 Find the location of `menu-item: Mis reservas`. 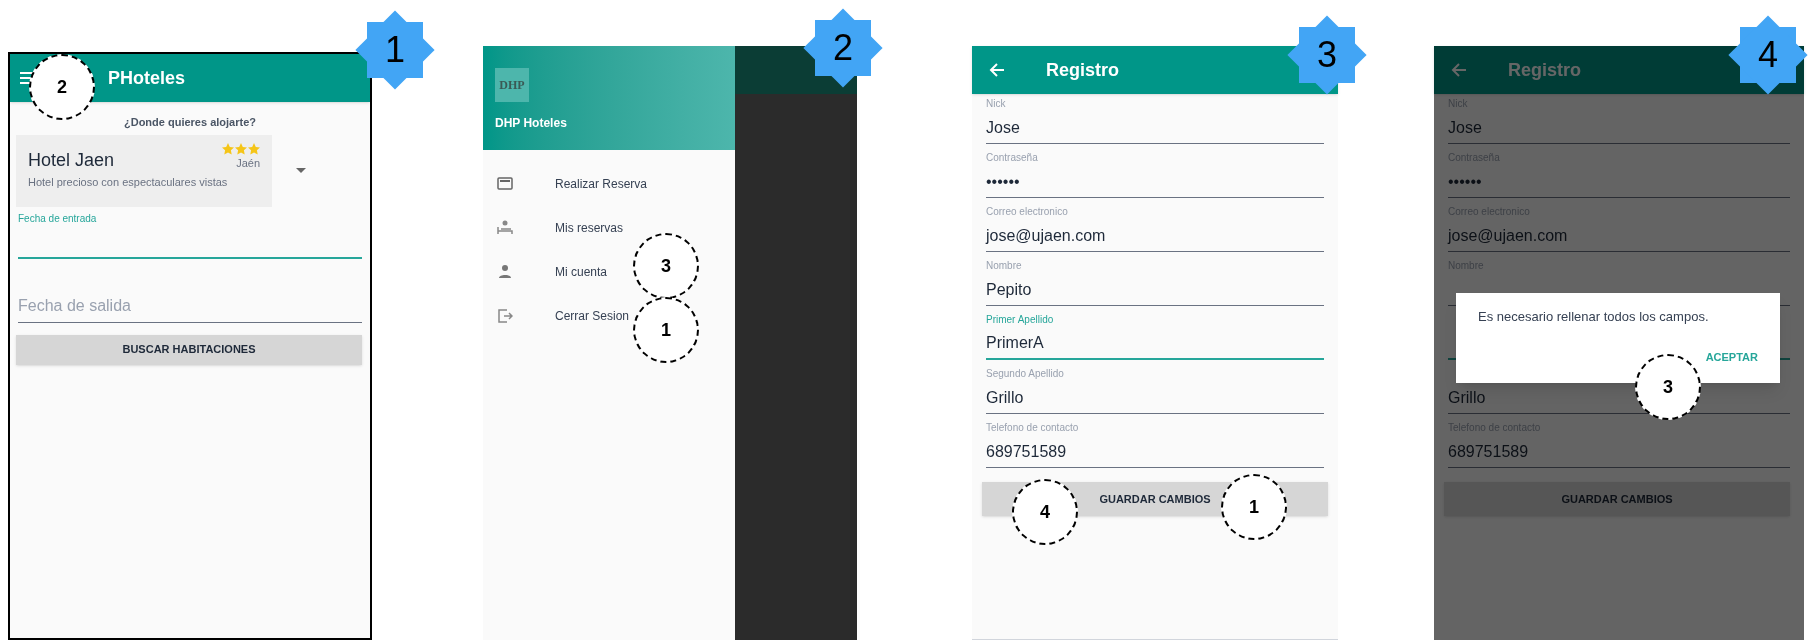

menu-item: Mis reservas is located at coordinates (555, 228).